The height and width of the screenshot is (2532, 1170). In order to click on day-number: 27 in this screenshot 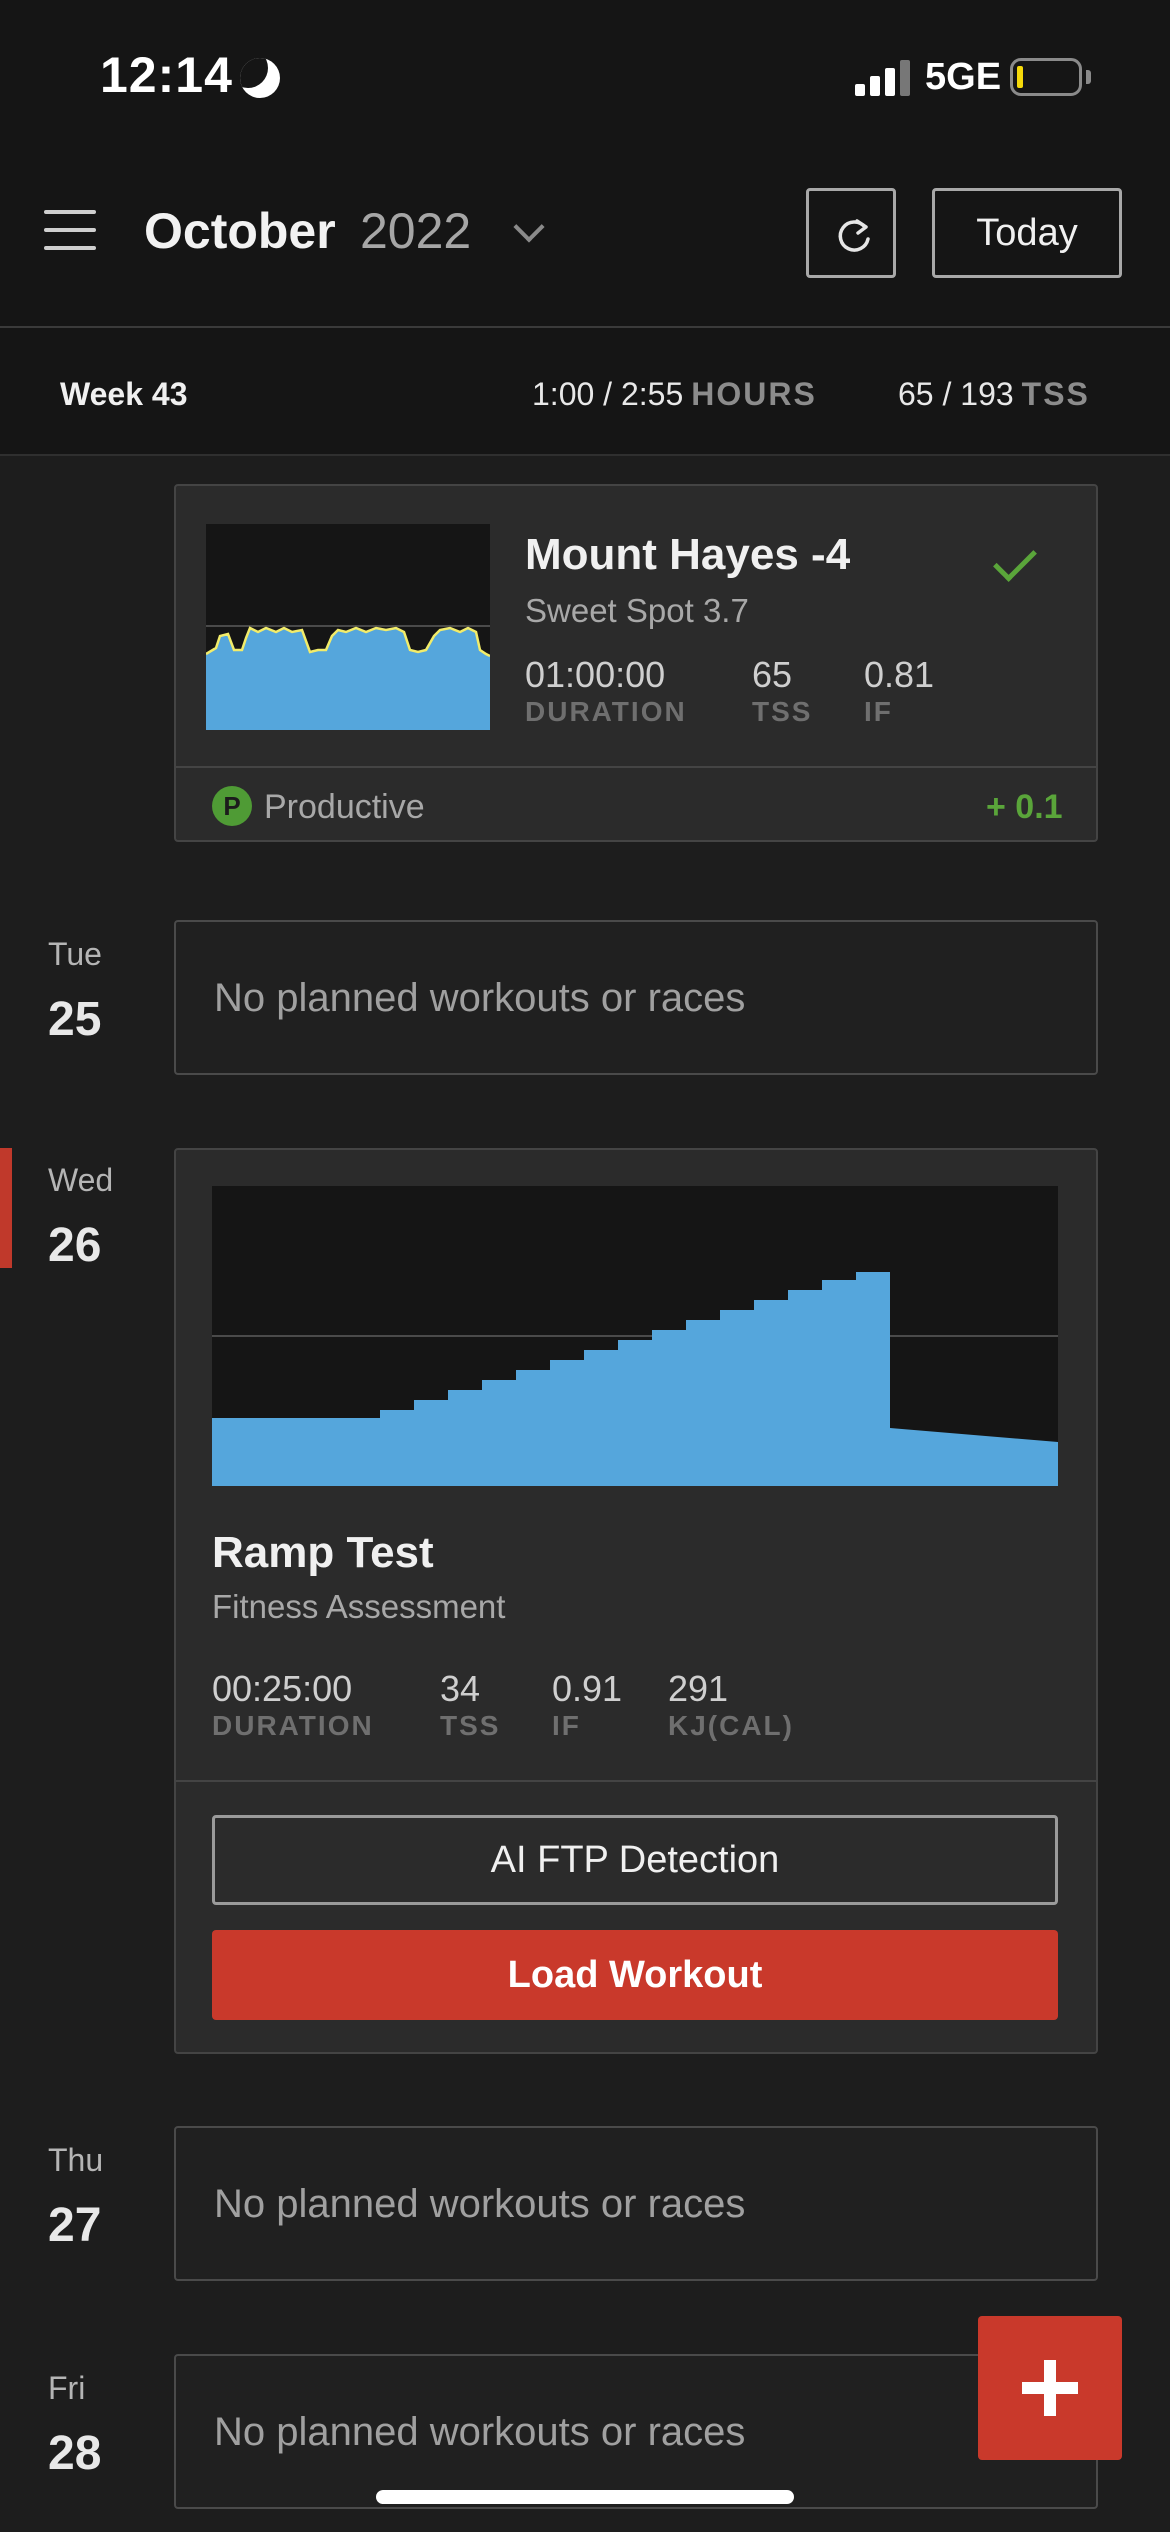, I will do `click(75, 2225)`.